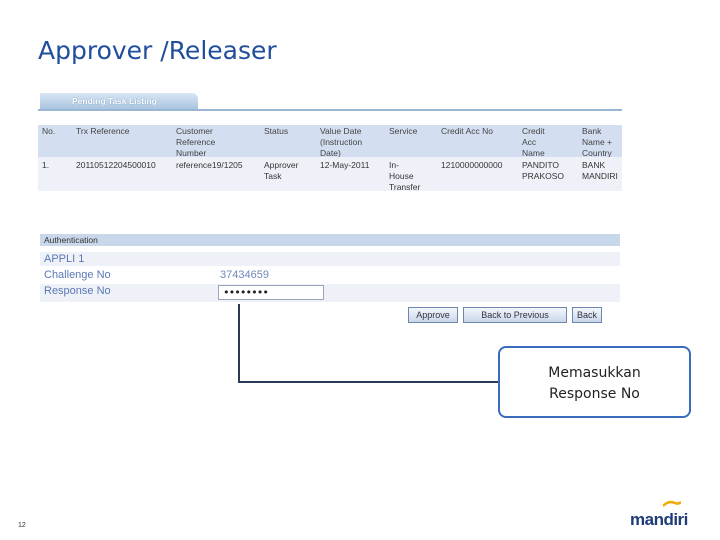 This screenshot has width=720, height=540. Describe the element at coordinates (433, 315) in the screenshot. I see `approve-button: Approve` at that location.